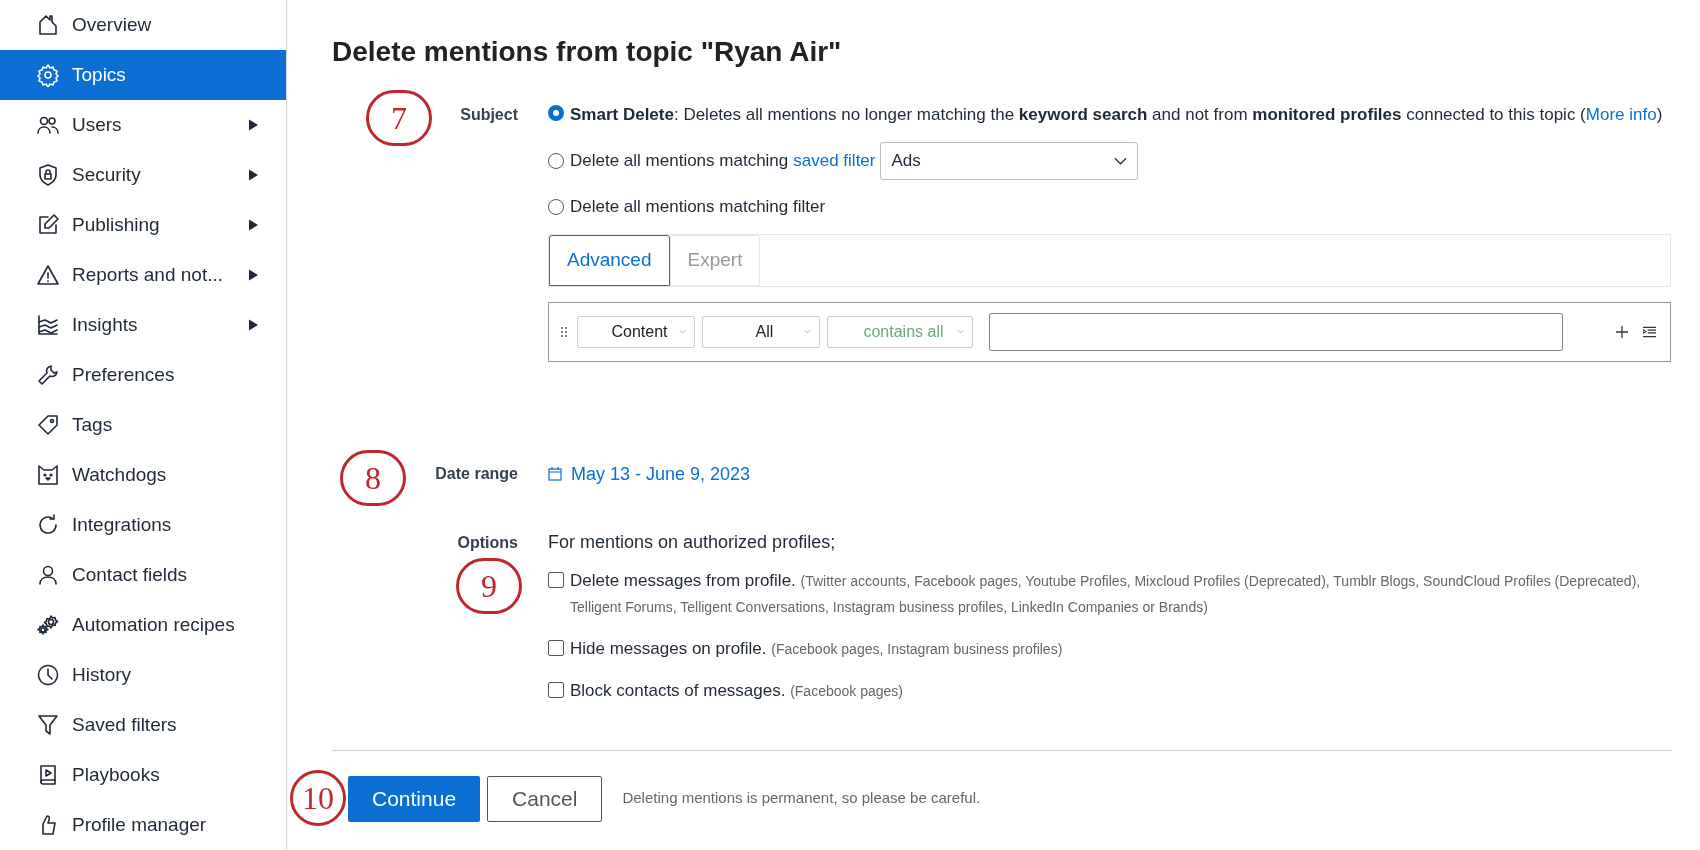 This screenshot has width=1700, height=850. What do you see at coordinates (1106, 593) in the screenshot?
I see `checkbox-label: Delete messages from profile. (Twitter accounts, Facebook pages, Youtube Profiles, Mixcloud Profiles (Deprecated), Tumblr Blogs, SoundCloud Profiles (Deprecated), Telligent Forums, Telligent Conversations, Instagram business profiles, LinkedIn Companies or Brands)` at bounding box center [1106, 593].